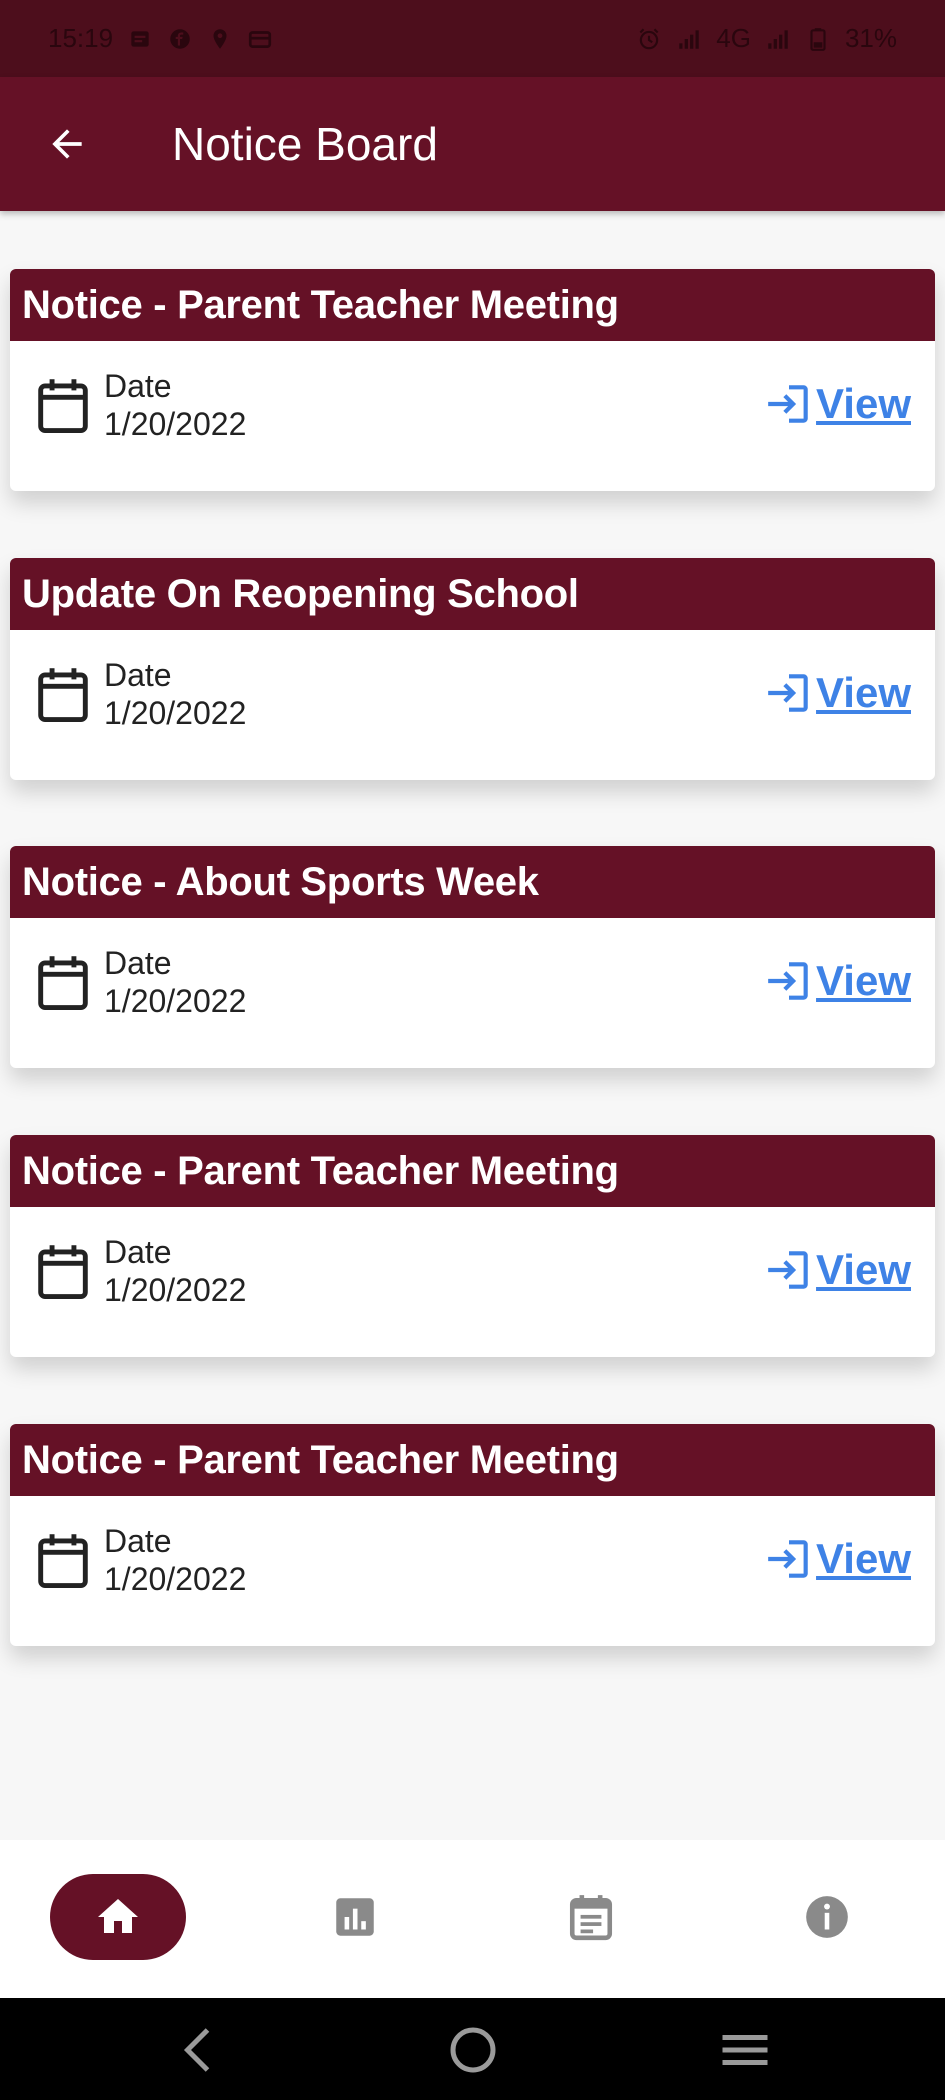 This screenshot has width=945, height=2100. What do you see at coordinates (200, 2050) in the screenshot?
I see `back-nav-icon` at bounding box center [200, 2050].